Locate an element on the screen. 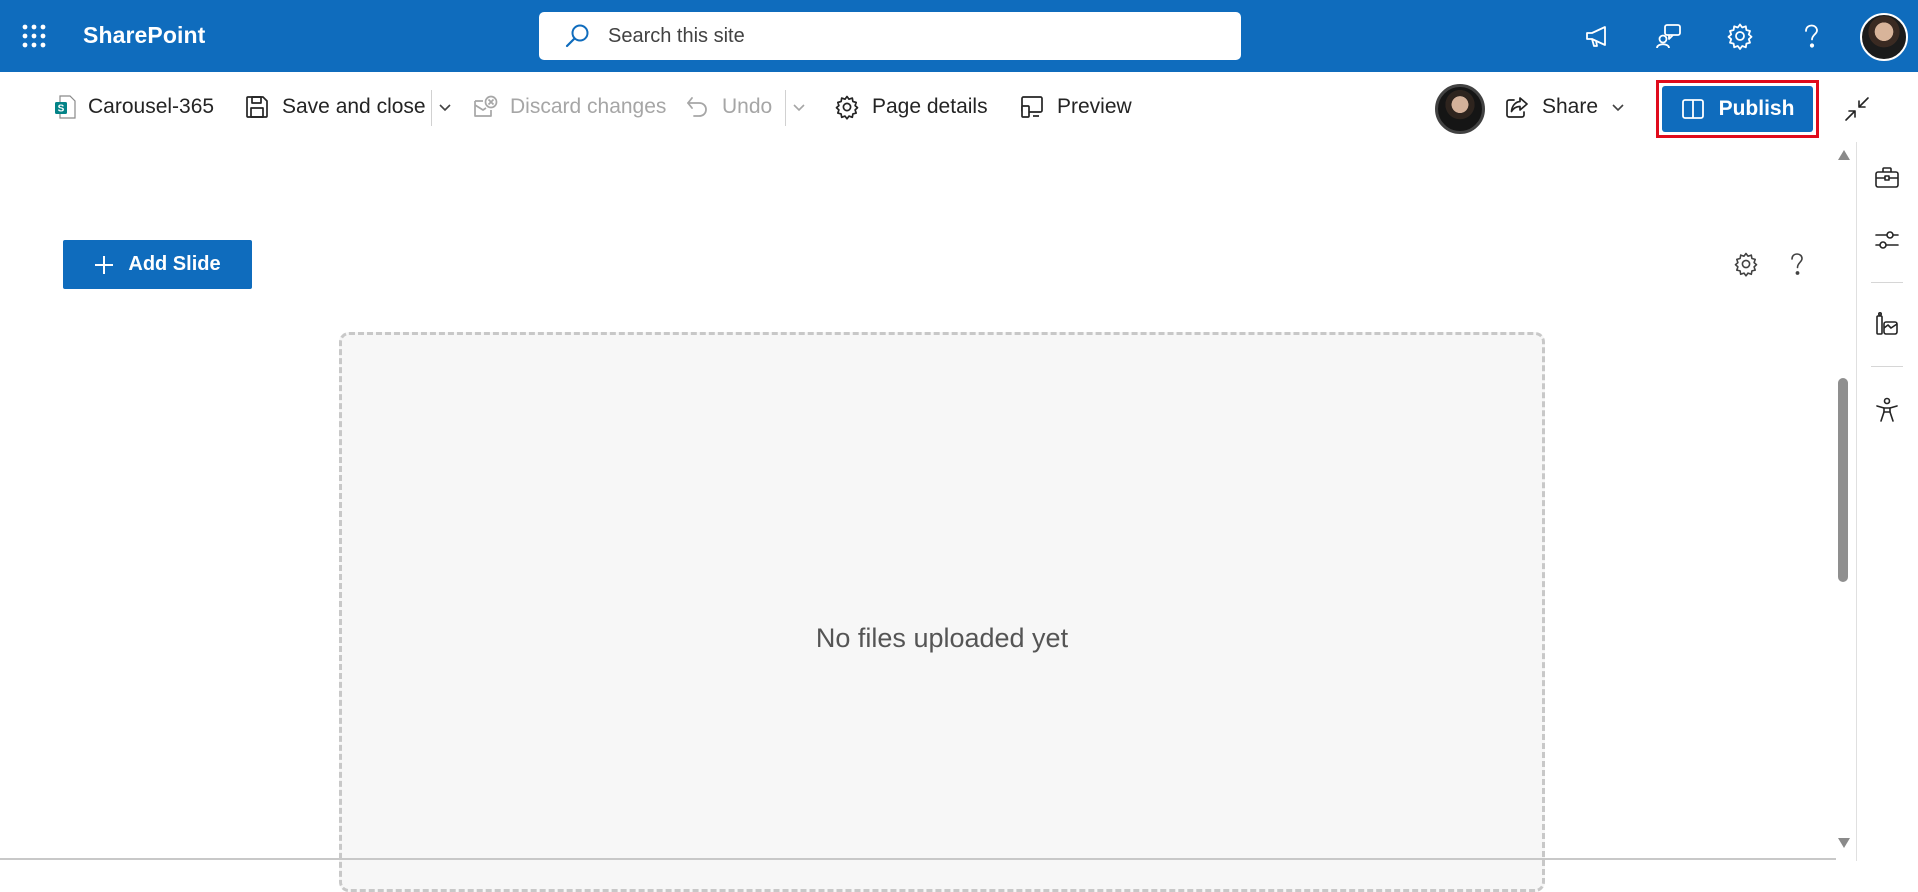 This screenshot has width=1918, height=892. page-details-button: Page details is located at coordinates (911, 107).